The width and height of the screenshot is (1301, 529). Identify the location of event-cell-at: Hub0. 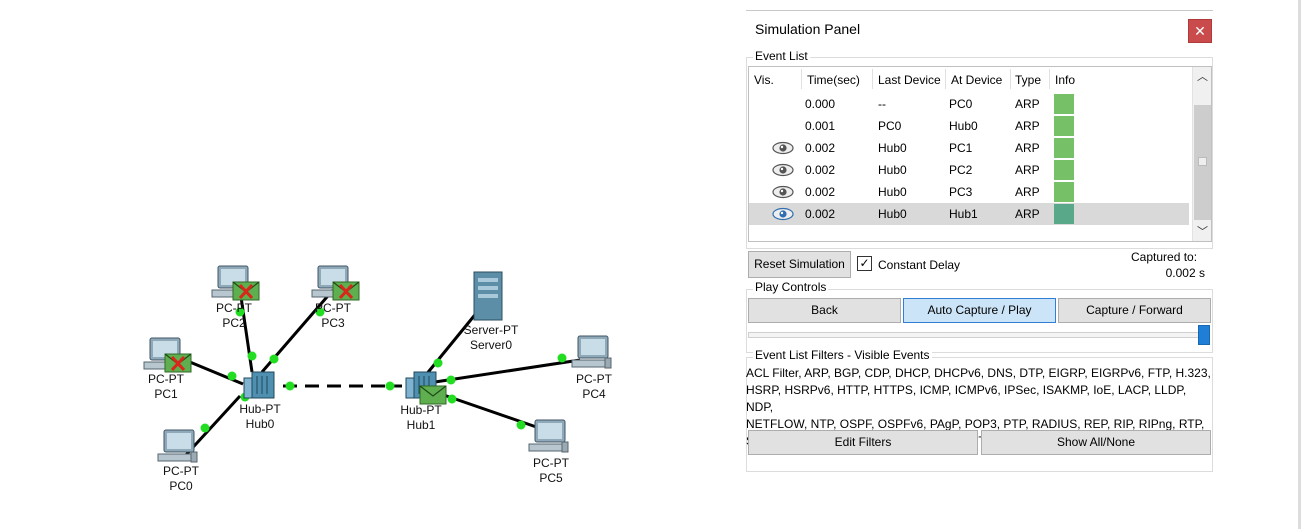
(963, 126).